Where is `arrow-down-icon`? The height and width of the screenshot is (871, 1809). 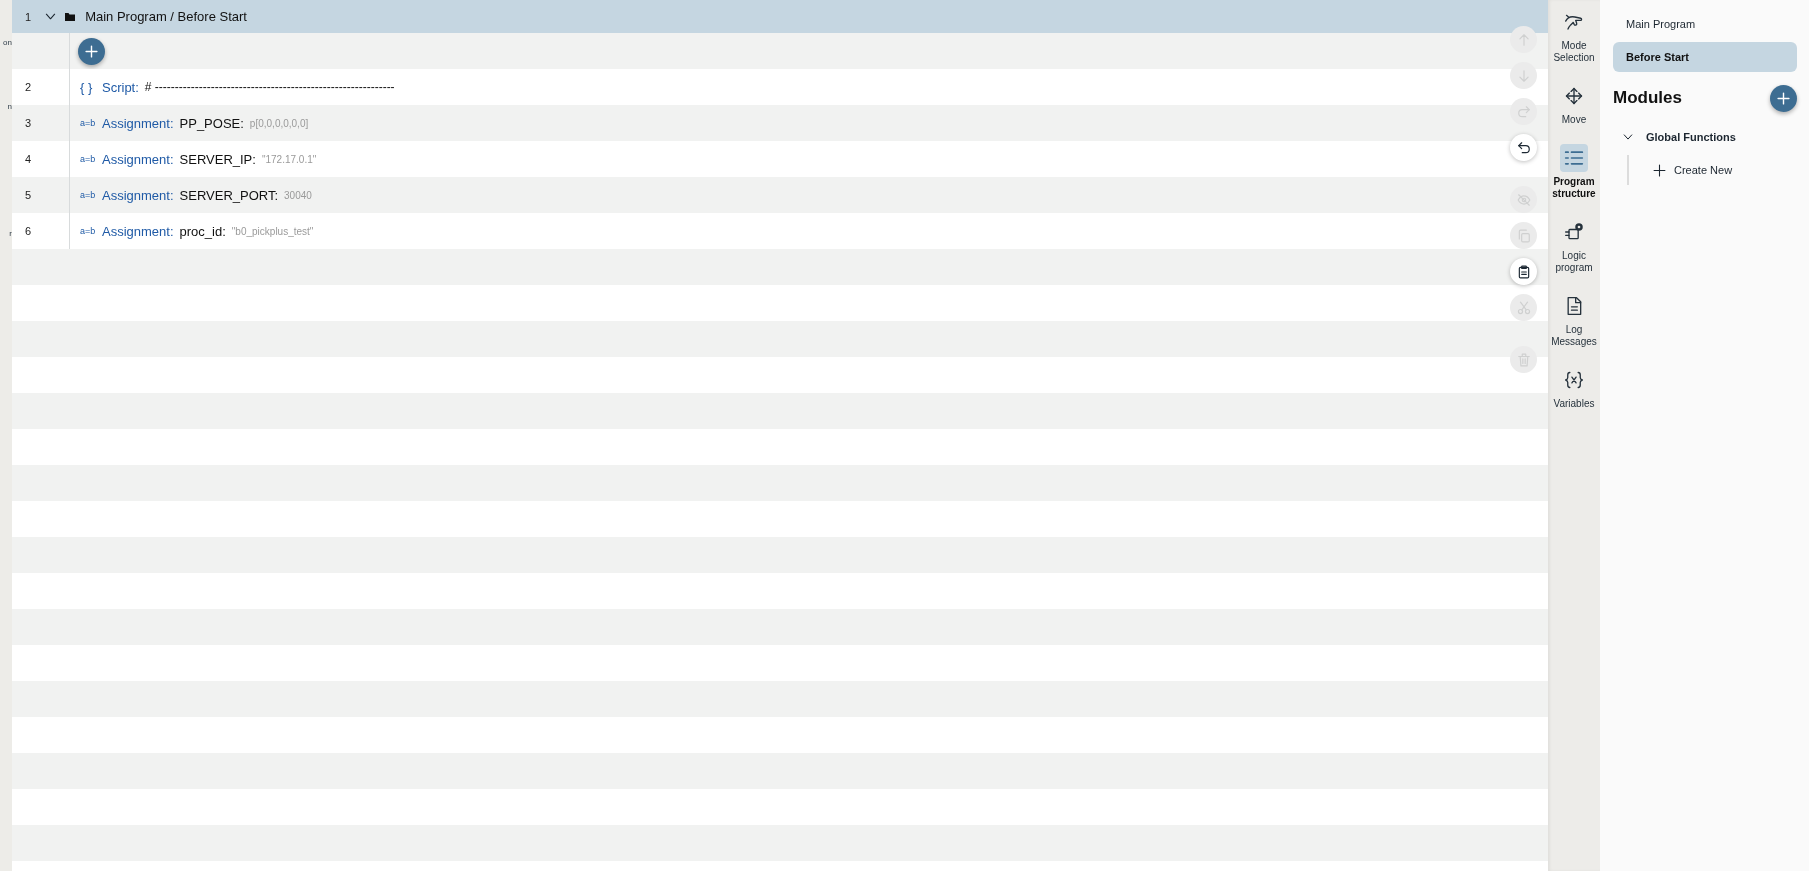
arrow-down-icon is located at coordinates (1523, 75).